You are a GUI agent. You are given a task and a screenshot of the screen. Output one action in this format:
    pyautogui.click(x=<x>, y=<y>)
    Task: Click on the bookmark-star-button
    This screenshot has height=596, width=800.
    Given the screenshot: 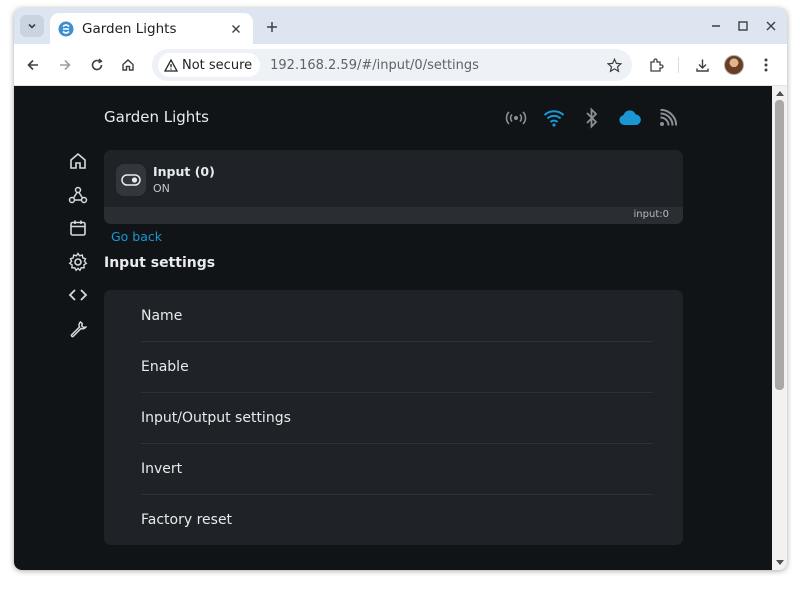 What is the action you would take?
    pyautogui.click(x=614, y=65)
    